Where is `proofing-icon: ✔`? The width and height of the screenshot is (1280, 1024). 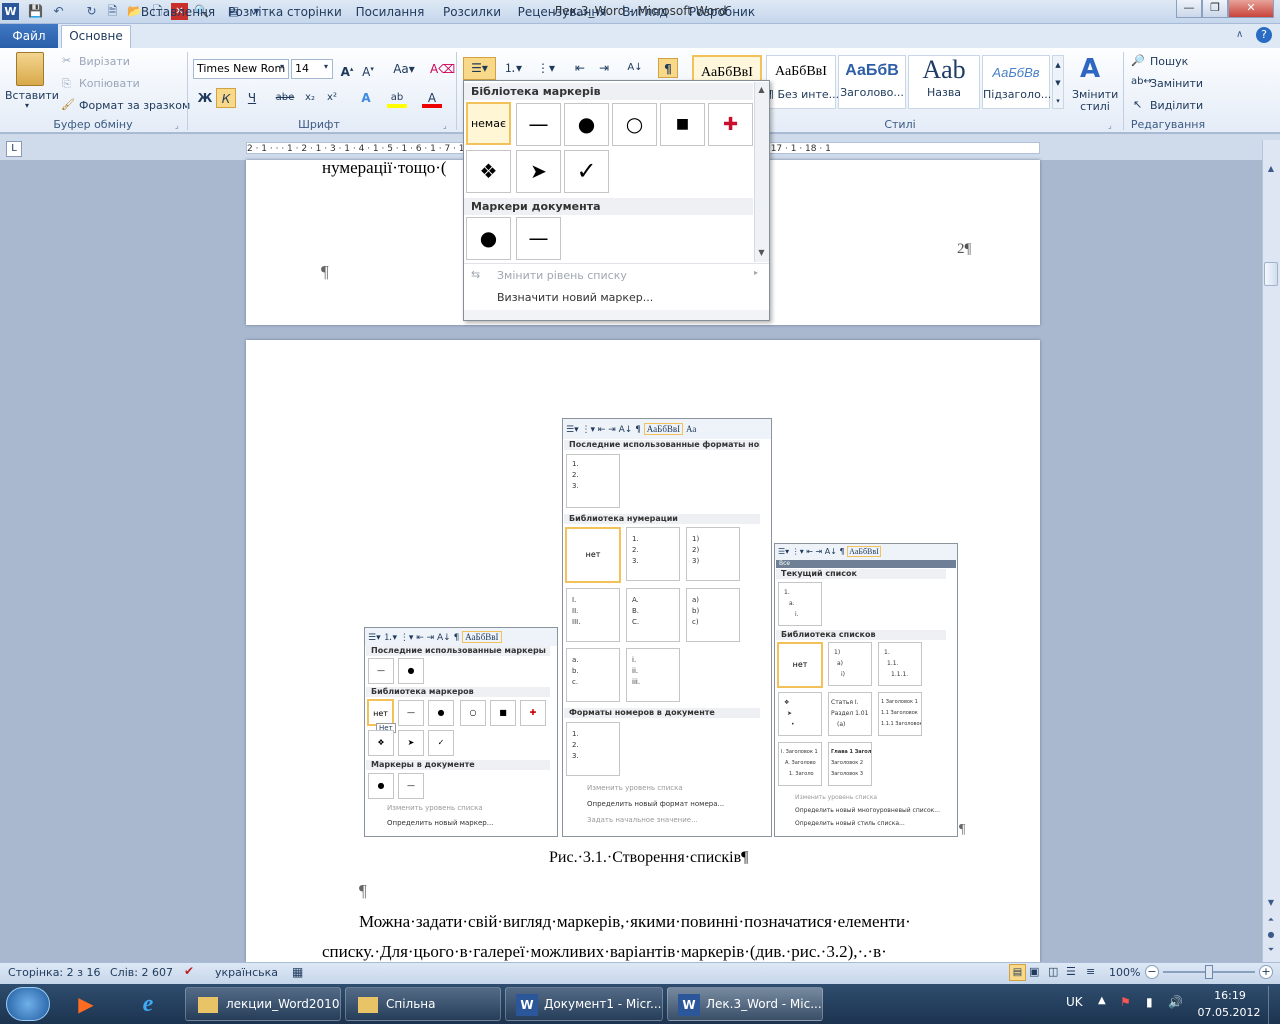
proofing-icon: ✔ is located at coordinates (189, 971).